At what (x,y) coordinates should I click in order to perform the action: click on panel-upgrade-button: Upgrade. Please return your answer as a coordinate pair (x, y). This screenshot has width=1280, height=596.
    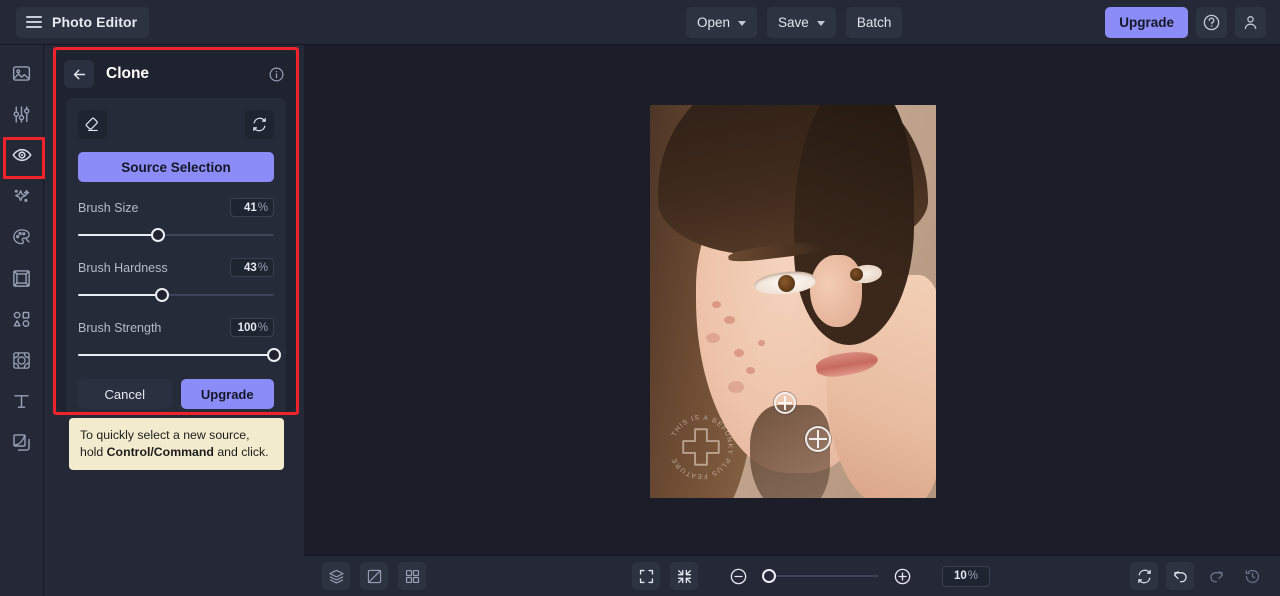
    Looking at the image, I should click on (227, 394).